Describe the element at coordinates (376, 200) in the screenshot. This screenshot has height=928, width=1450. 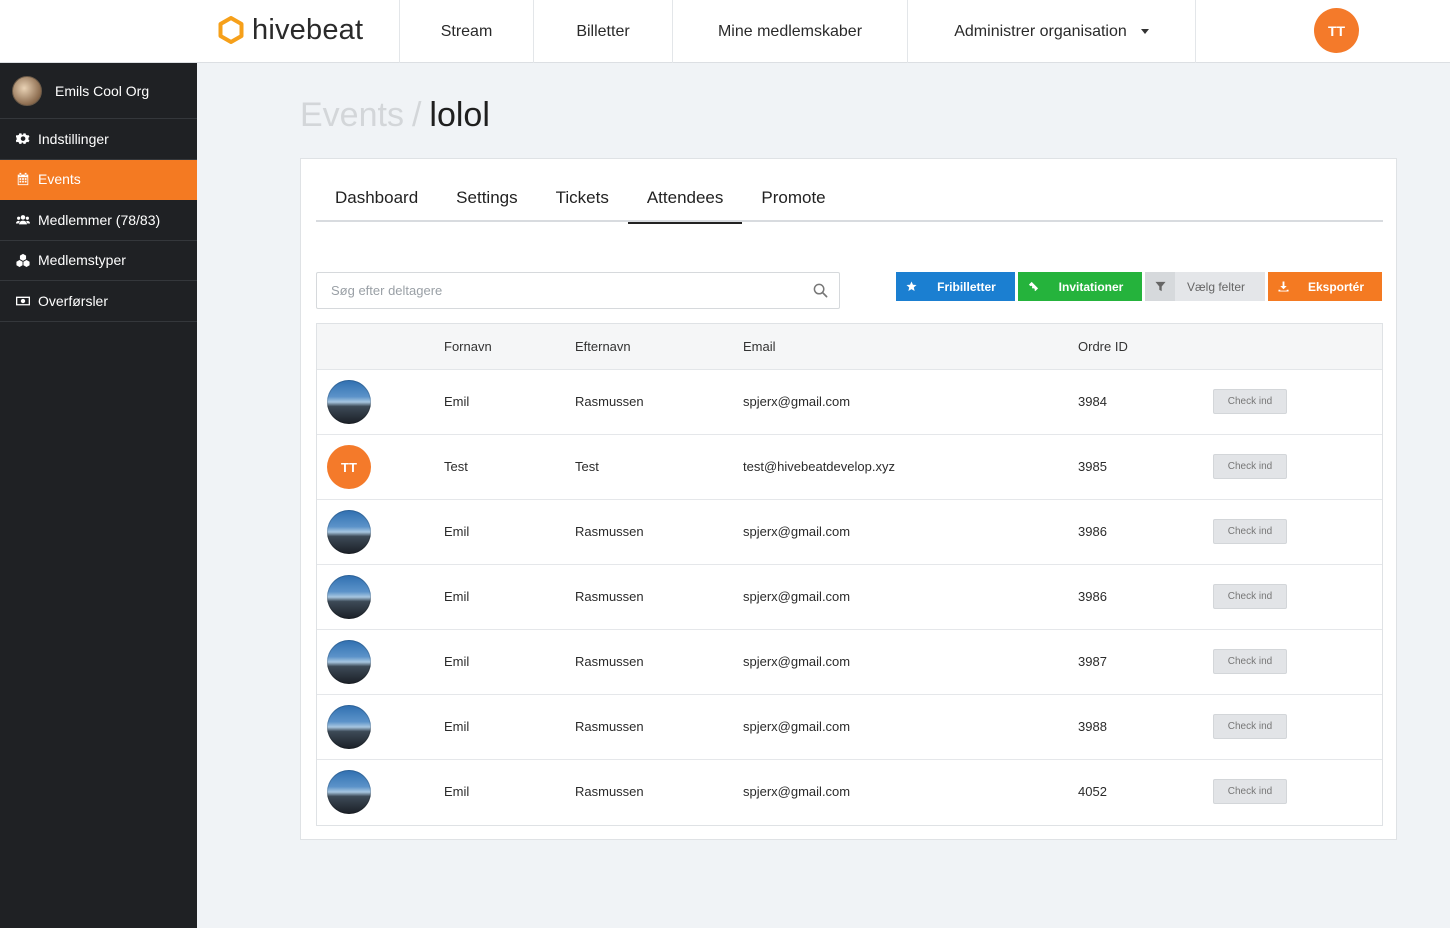
I see `tab-dashboard: Dashboard` at that location.